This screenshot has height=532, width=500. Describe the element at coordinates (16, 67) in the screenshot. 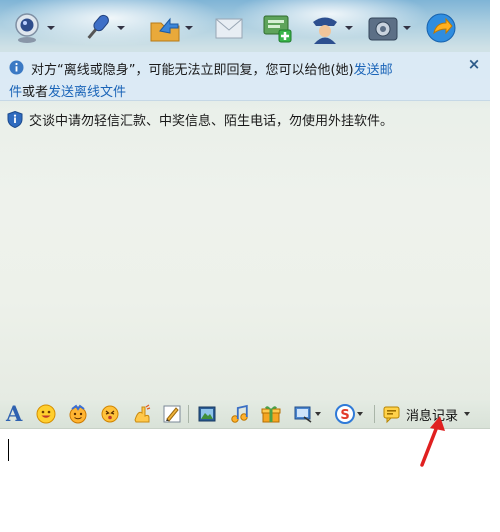

I see `info-icon` at that location.